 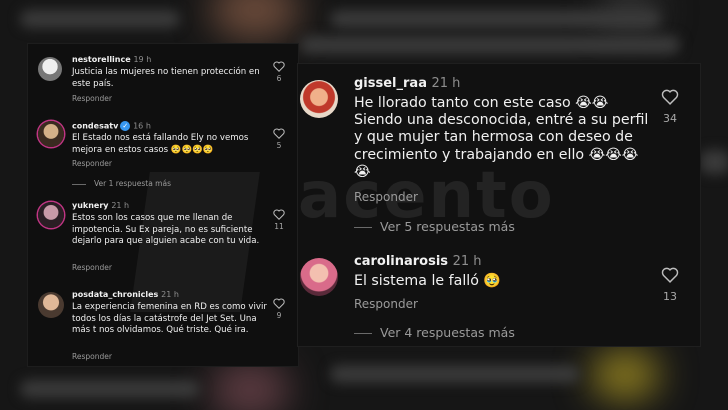 I want to click on comment-username: nestorellince 19 h, so click(x=111, y=59).